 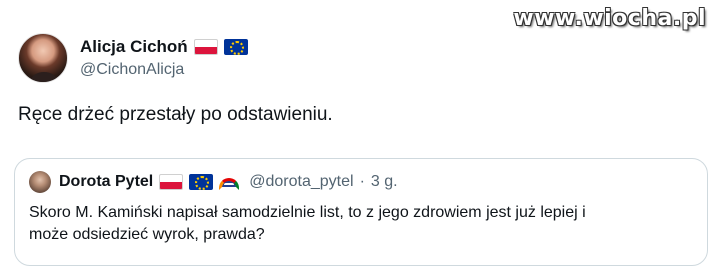 What do you see at coordinates (106, 181) in the screenshot?
I see `quoted-author-display-name: Dorota Pytel` at bounding box center [106, 181].